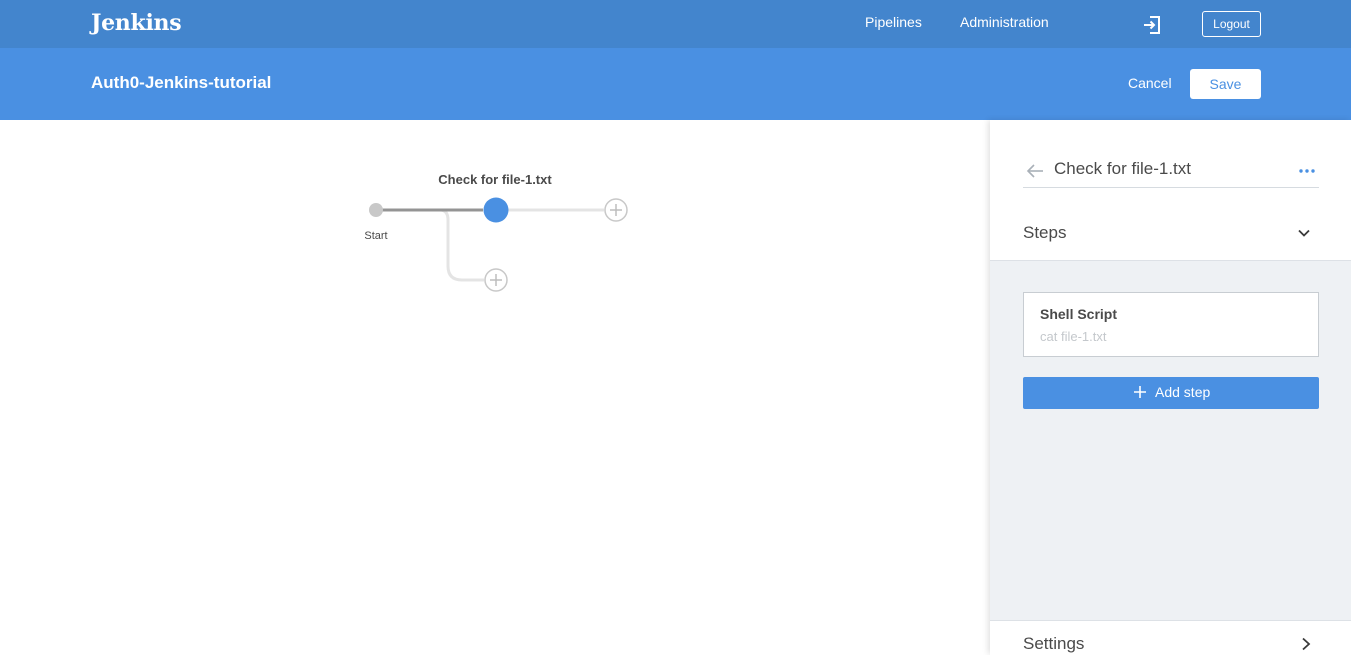 Image resolution: width=1351 pixels, height=655 pixels. What do you see at coordinates (1140, 392) in the screenshot?
I see `plus-icon` at bounding box center [1140, 392].